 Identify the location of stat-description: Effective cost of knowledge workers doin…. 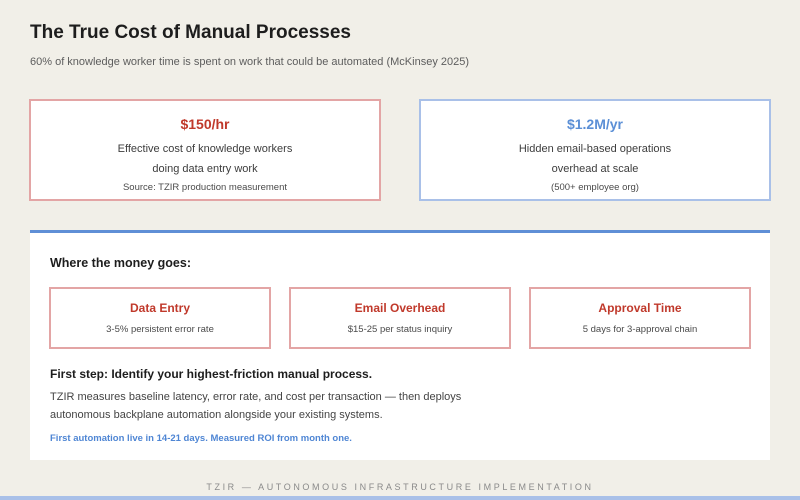
(205, 159).